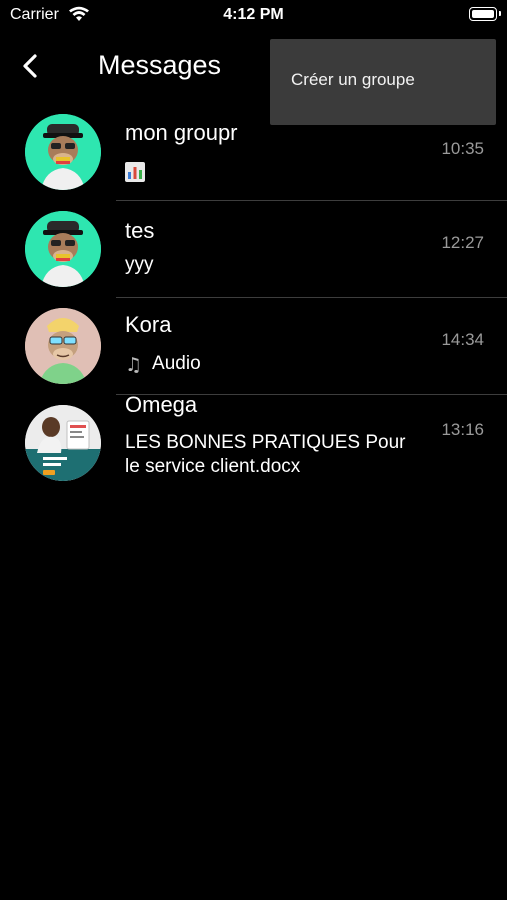 This screenshot has height=900, width=507. I want to click on conversation-time: 14:34, so click(462, 339).